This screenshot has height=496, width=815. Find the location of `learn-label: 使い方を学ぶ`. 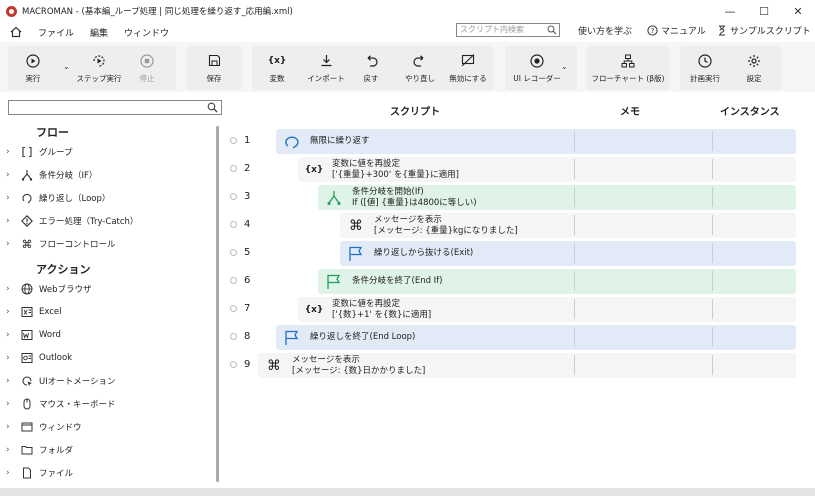

learn-label: 使い方を学ぶ is located at coordinates (605, 32).